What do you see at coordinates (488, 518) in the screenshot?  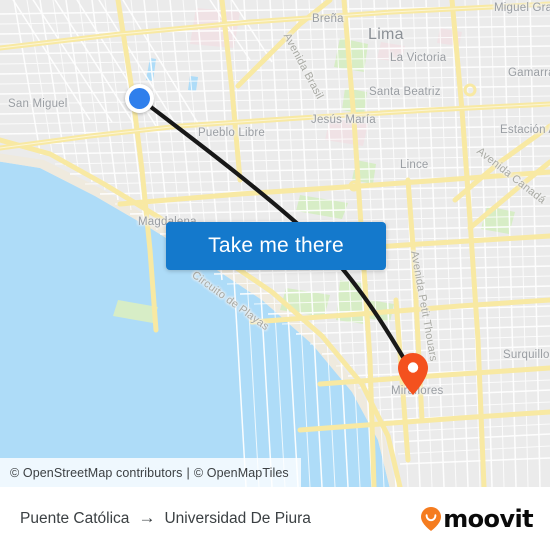 I see `moovit-wordmark: moovit` at bounding box center [488, 518].